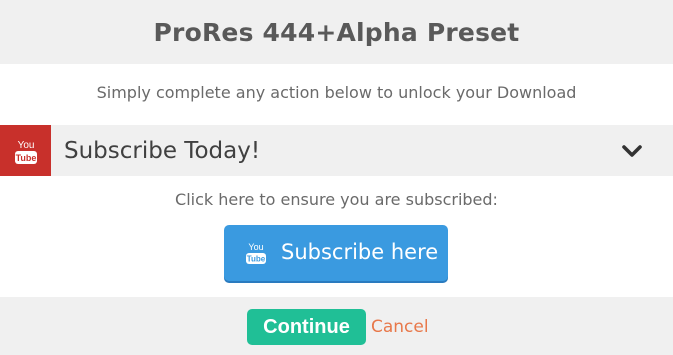  What do you see at coordinates (306, 327) in the screenshot?
I see `continue-button: Continue` at bounding box center [306, 327].